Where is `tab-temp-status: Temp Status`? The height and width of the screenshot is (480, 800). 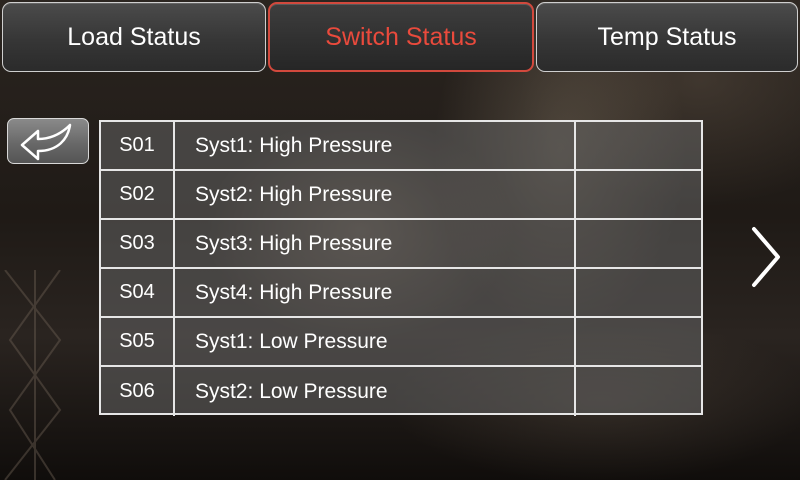
tab-temp-status: Temp Status is located at coordinates (667, 37).